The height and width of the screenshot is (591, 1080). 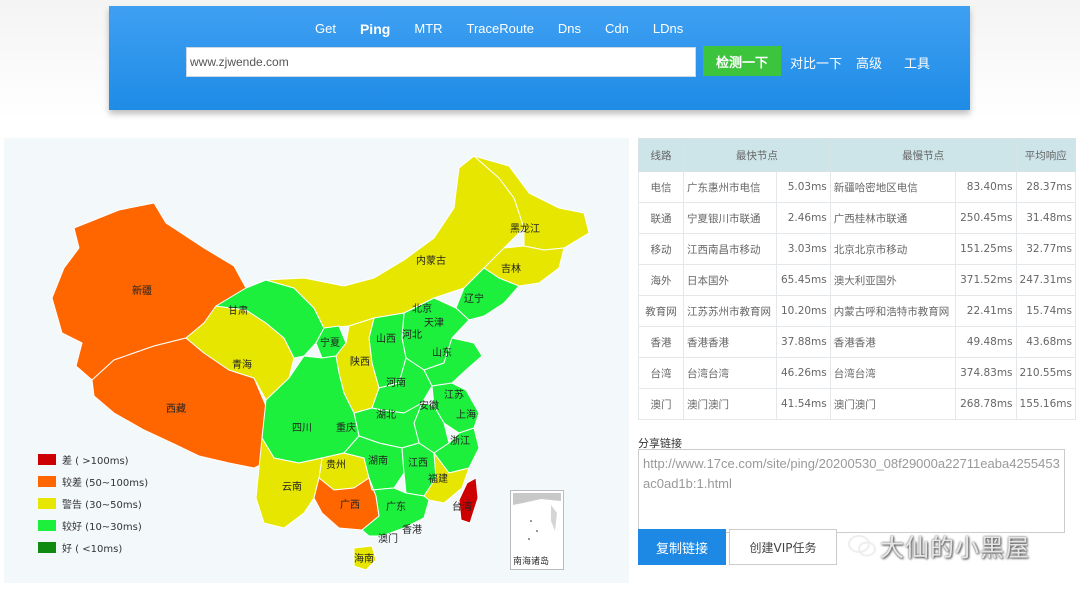 I want to click on label-ningxia: 宁夏, so click(x=330, y=342).